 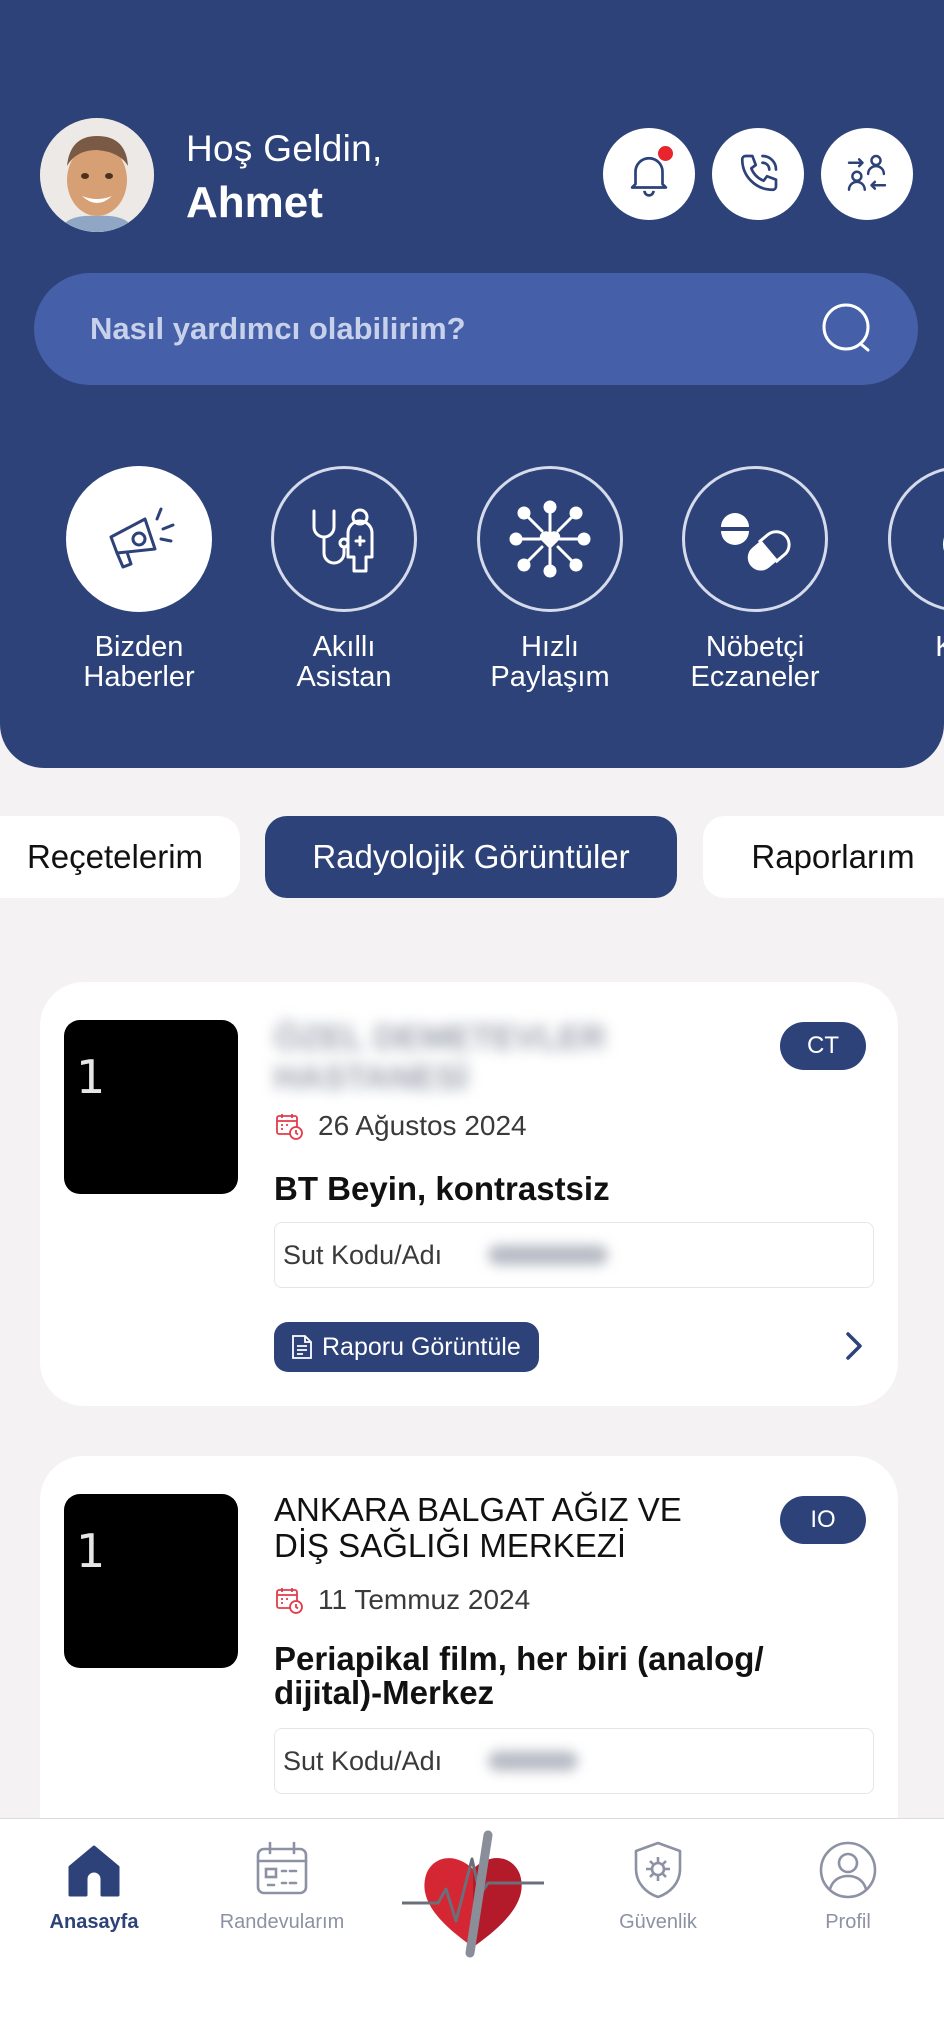 What do you see at coordinates (284, 148) in the screenshot?
I see `greeting-text: Hoş Geldin,` at bounding box center [284, 148].